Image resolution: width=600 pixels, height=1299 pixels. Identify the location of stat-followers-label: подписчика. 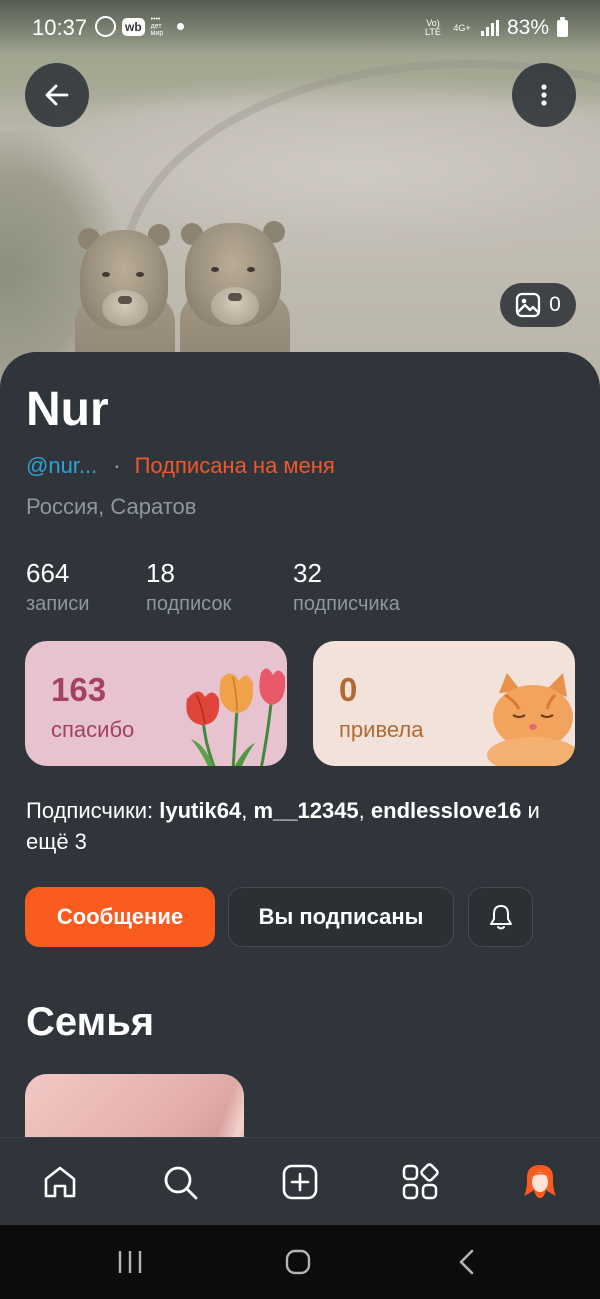
(346, 604).